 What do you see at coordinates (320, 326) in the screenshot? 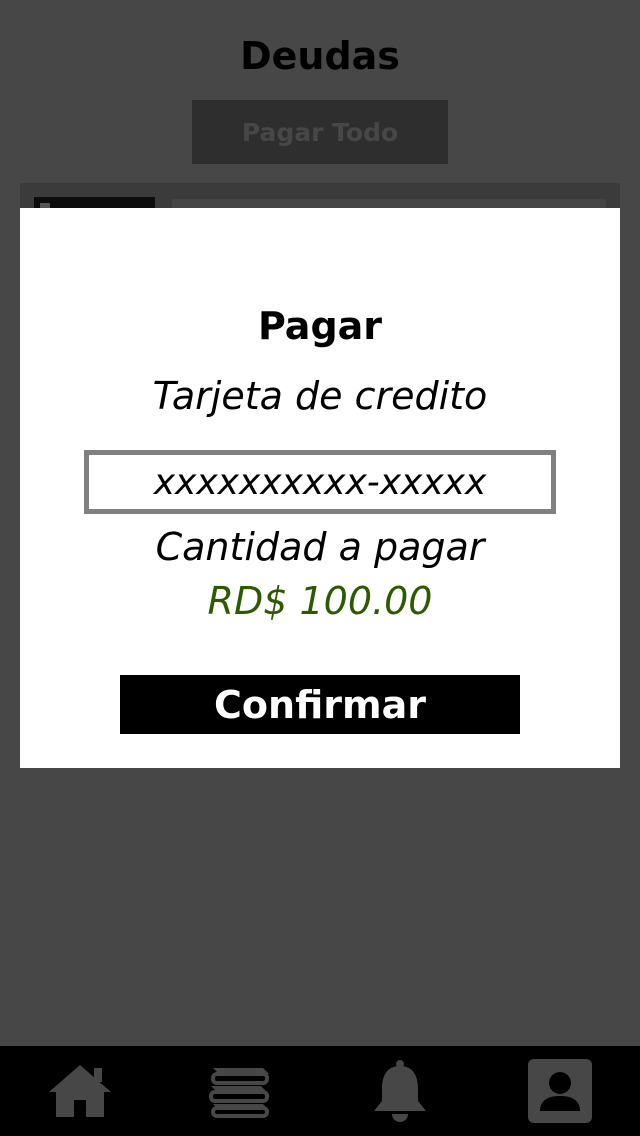
I see `modal-title: Pagar` at bounding box center [320, 326].